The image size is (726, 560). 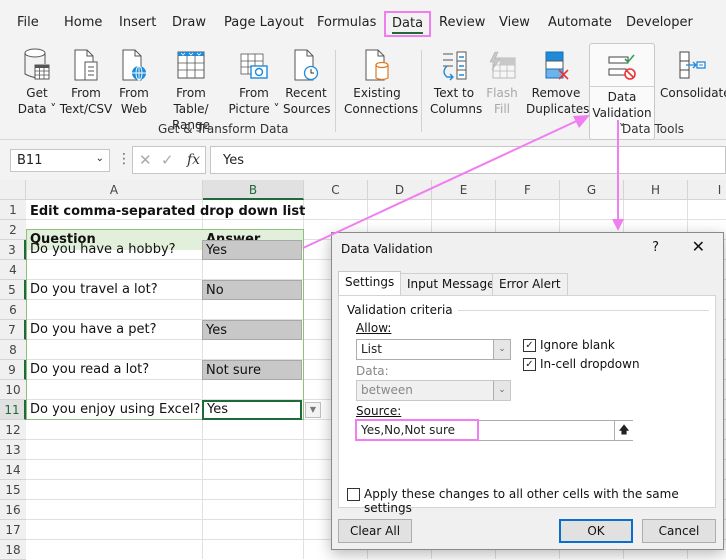 What do you see at coordinates (101, 250) in the screenshot?
I see `question-cell: Do you have a hobby?` at bounding box center [101, 250].